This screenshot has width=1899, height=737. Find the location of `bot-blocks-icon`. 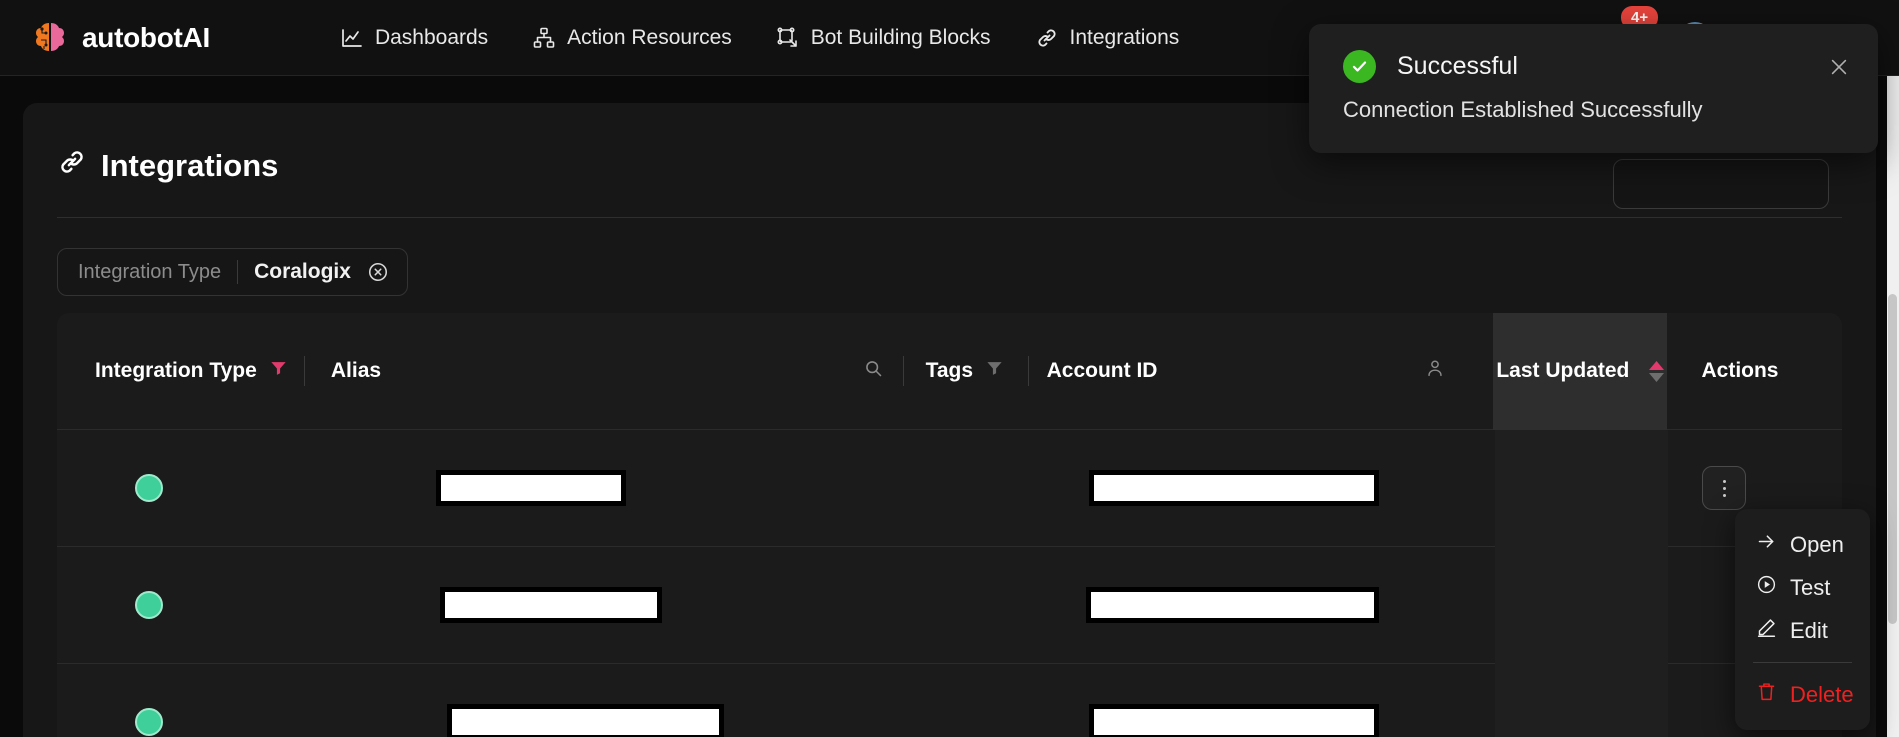

bot-blocks-icon is located at coordinates (788, 38).